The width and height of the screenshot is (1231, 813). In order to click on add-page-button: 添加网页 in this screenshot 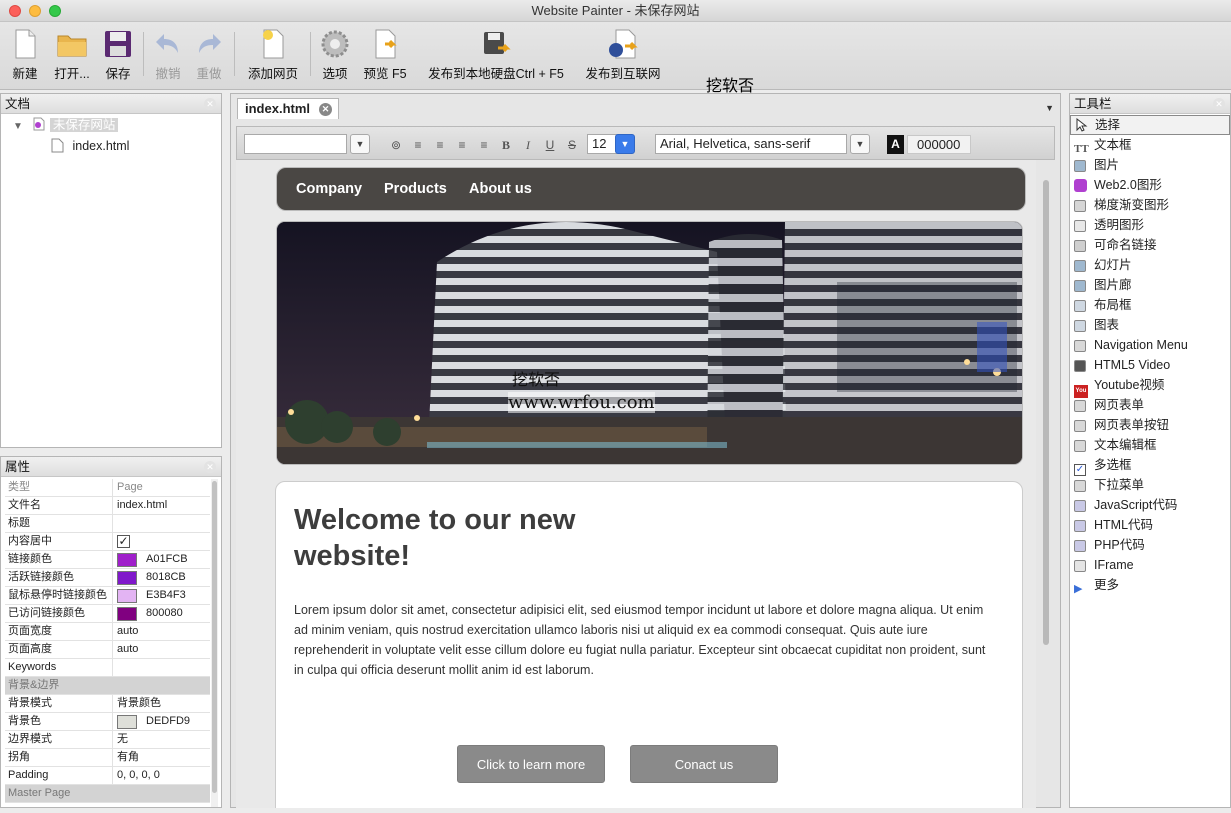, I will do `click(273, 55)`.